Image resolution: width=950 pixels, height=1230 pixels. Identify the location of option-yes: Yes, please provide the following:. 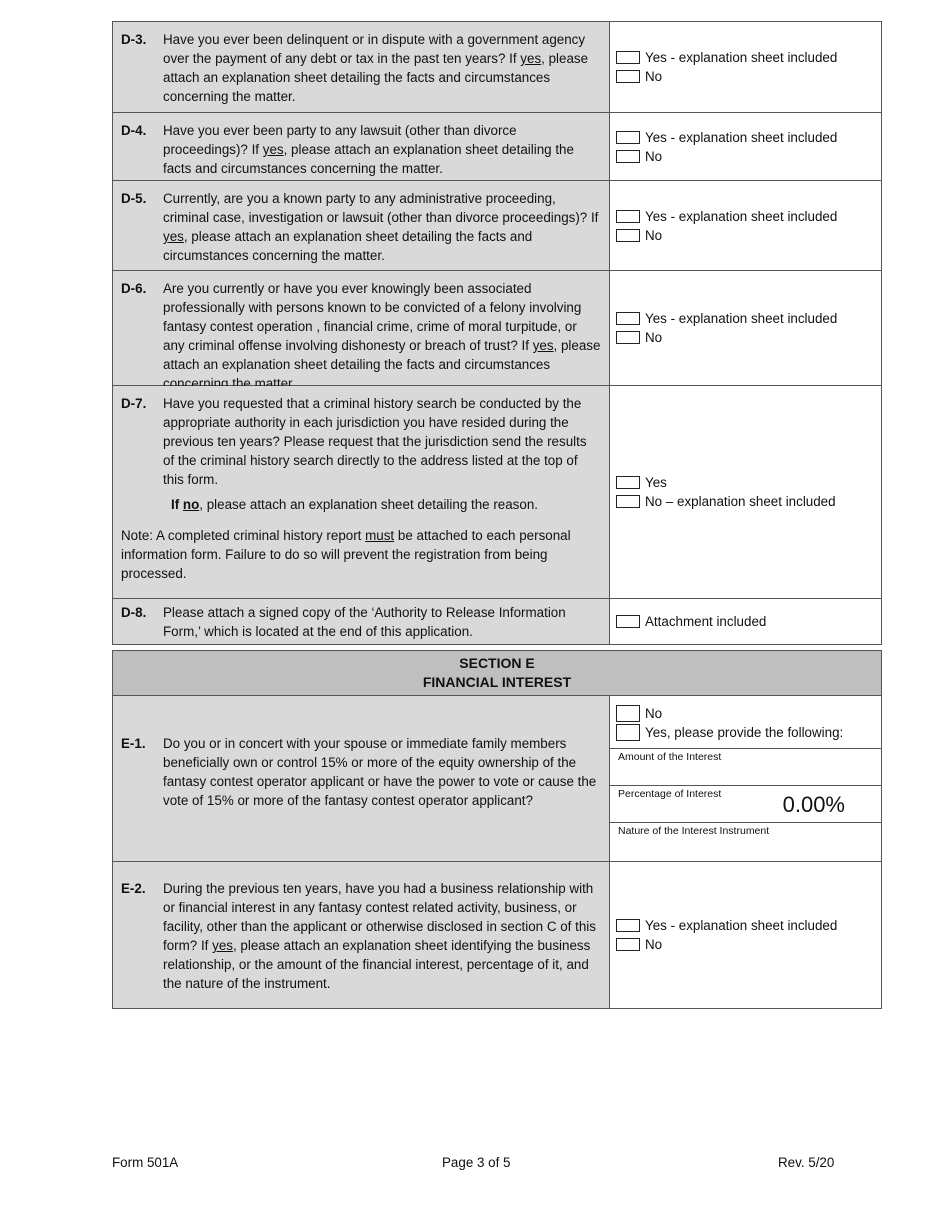
(745, 732).